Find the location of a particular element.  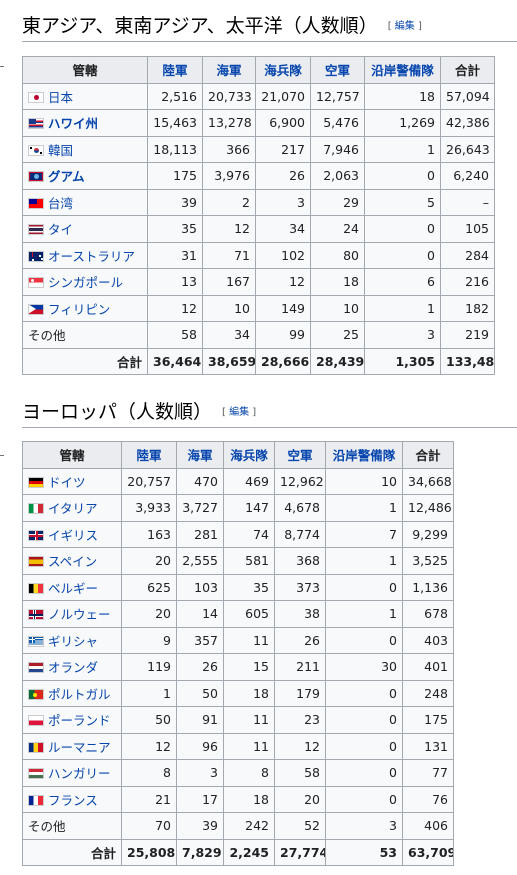

jurisdiction-cell: 日本 is located at coordinates (85, 96).